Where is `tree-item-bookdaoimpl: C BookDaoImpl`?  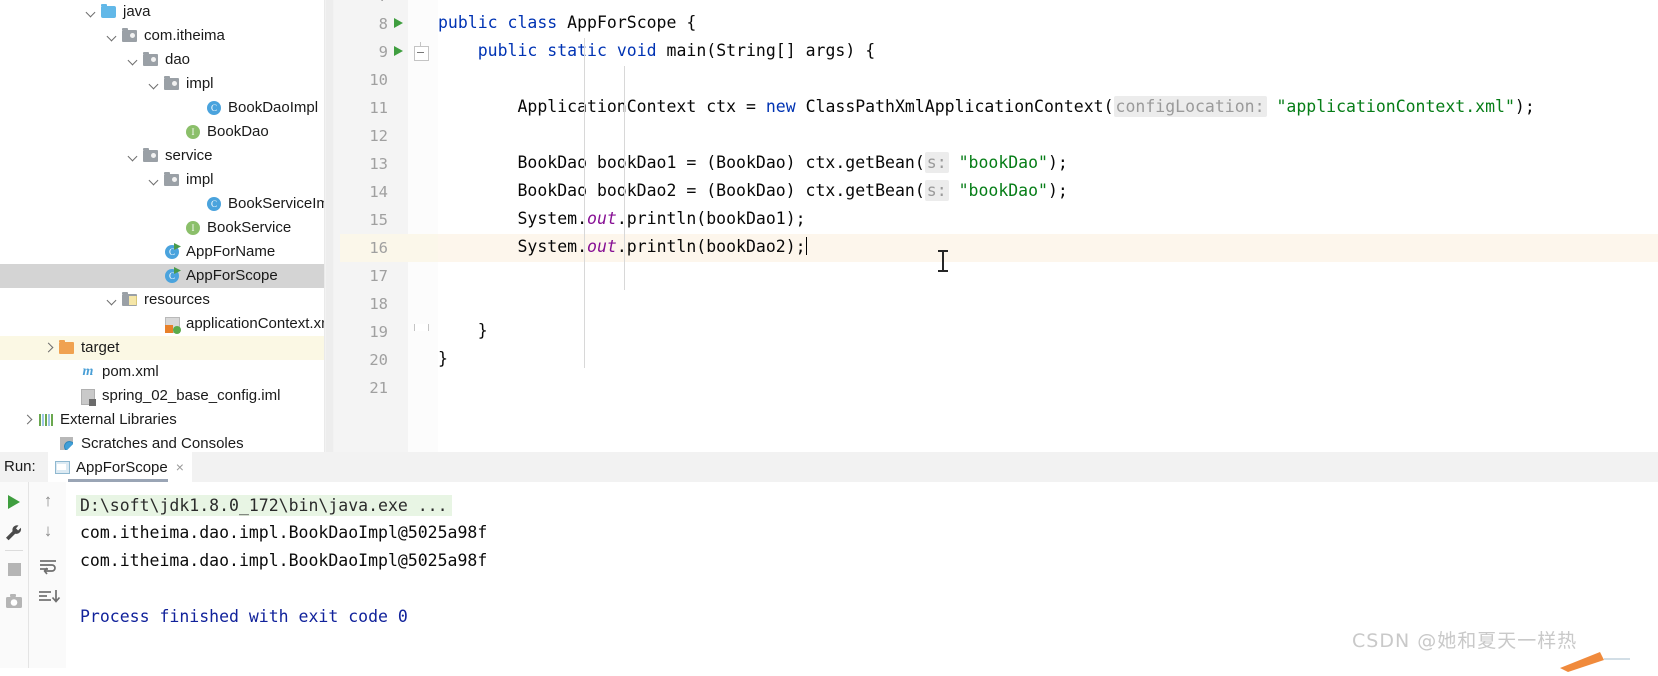 tree-item-bookdaoimpl: C BookDaoImpl is located at coordinates (167, 108).